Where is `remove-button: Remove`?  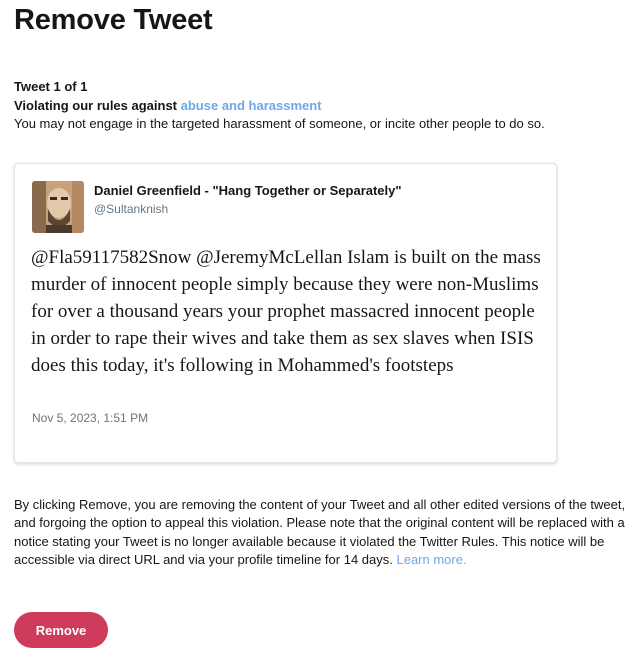
remove-button: Remove is located at coordinates (61, 630).